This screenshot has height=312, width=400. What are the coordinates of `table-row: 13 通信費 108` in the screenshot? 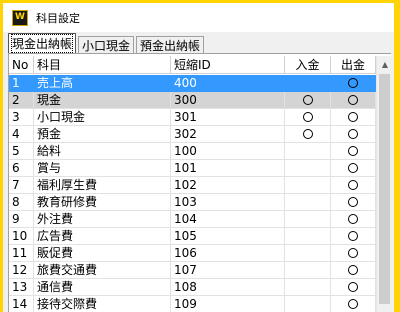 It's located at (192, 287).